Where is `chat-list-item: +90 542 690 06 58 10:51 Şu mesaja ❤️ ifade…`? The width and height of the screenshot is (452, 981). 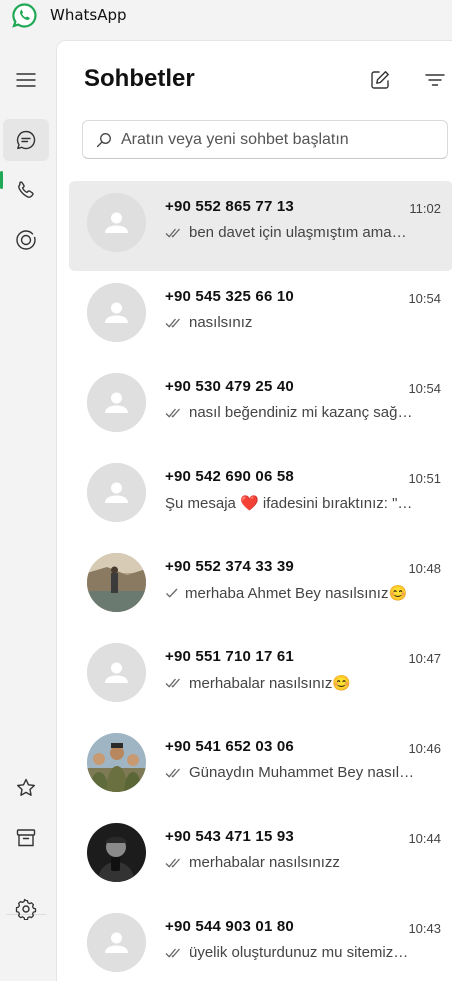 chat-list-item: +90 542 690 06 58 10:51 Şu mesaja ❤️ ifade… is located at coordinates (260, 496).